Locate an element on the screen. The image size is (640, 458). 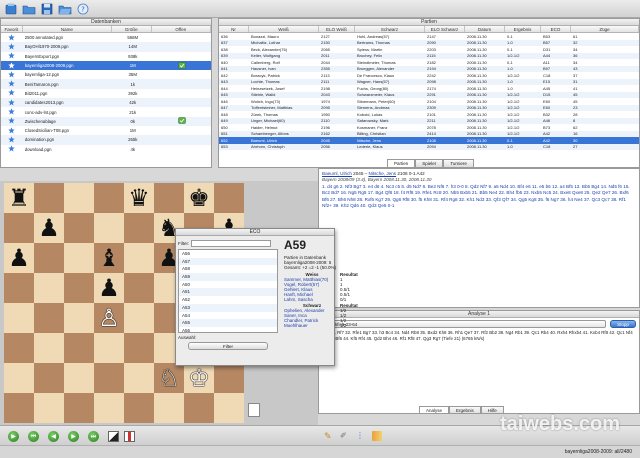
edit-icon: ✎ is located at coordinates (329, 436).